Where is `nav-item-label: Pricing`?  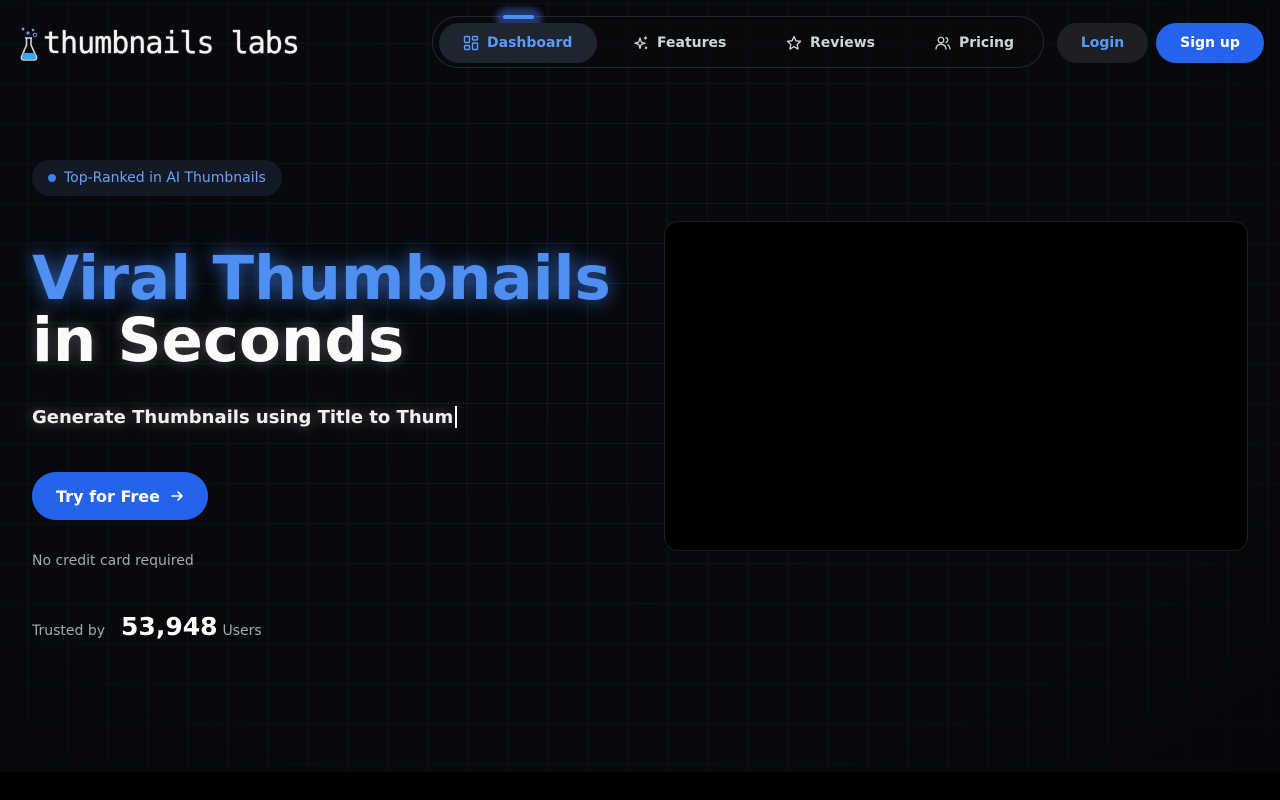
nav-item-label: Pricing is located at coordinates (986, 43).